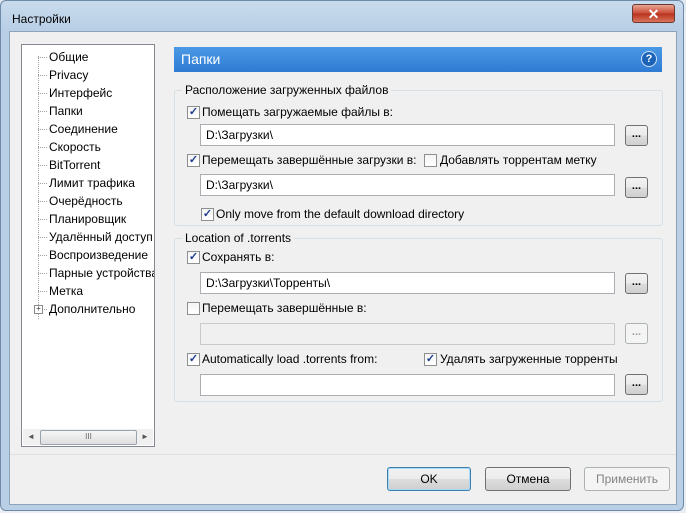  What do you see at coordinates (75, 147) in the screenshot?
I see `tree-item: Скорость` at bounding box center [75, 147].